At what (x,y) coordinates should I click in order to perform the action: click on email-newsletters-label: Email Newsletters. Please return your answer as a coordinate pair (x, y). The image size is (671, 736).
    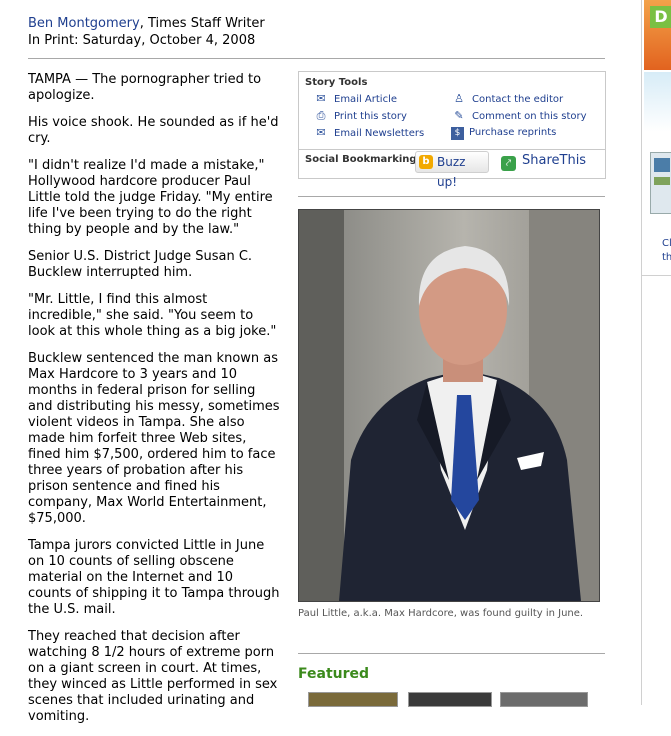
    Looking at the image, I should click on (379, 133).